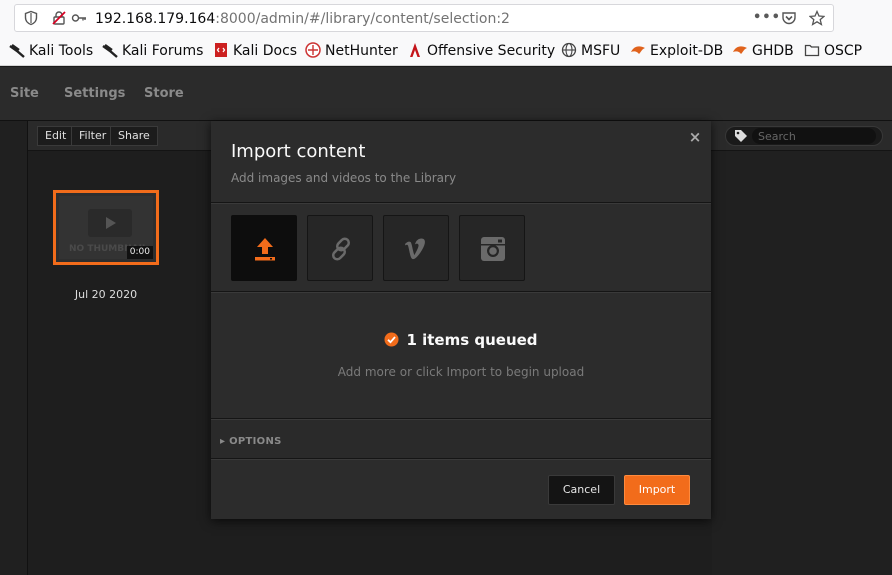 This screenshot has width=892, height=575. I want to click on media-date: Jul 20 2020, so click(106, 294).